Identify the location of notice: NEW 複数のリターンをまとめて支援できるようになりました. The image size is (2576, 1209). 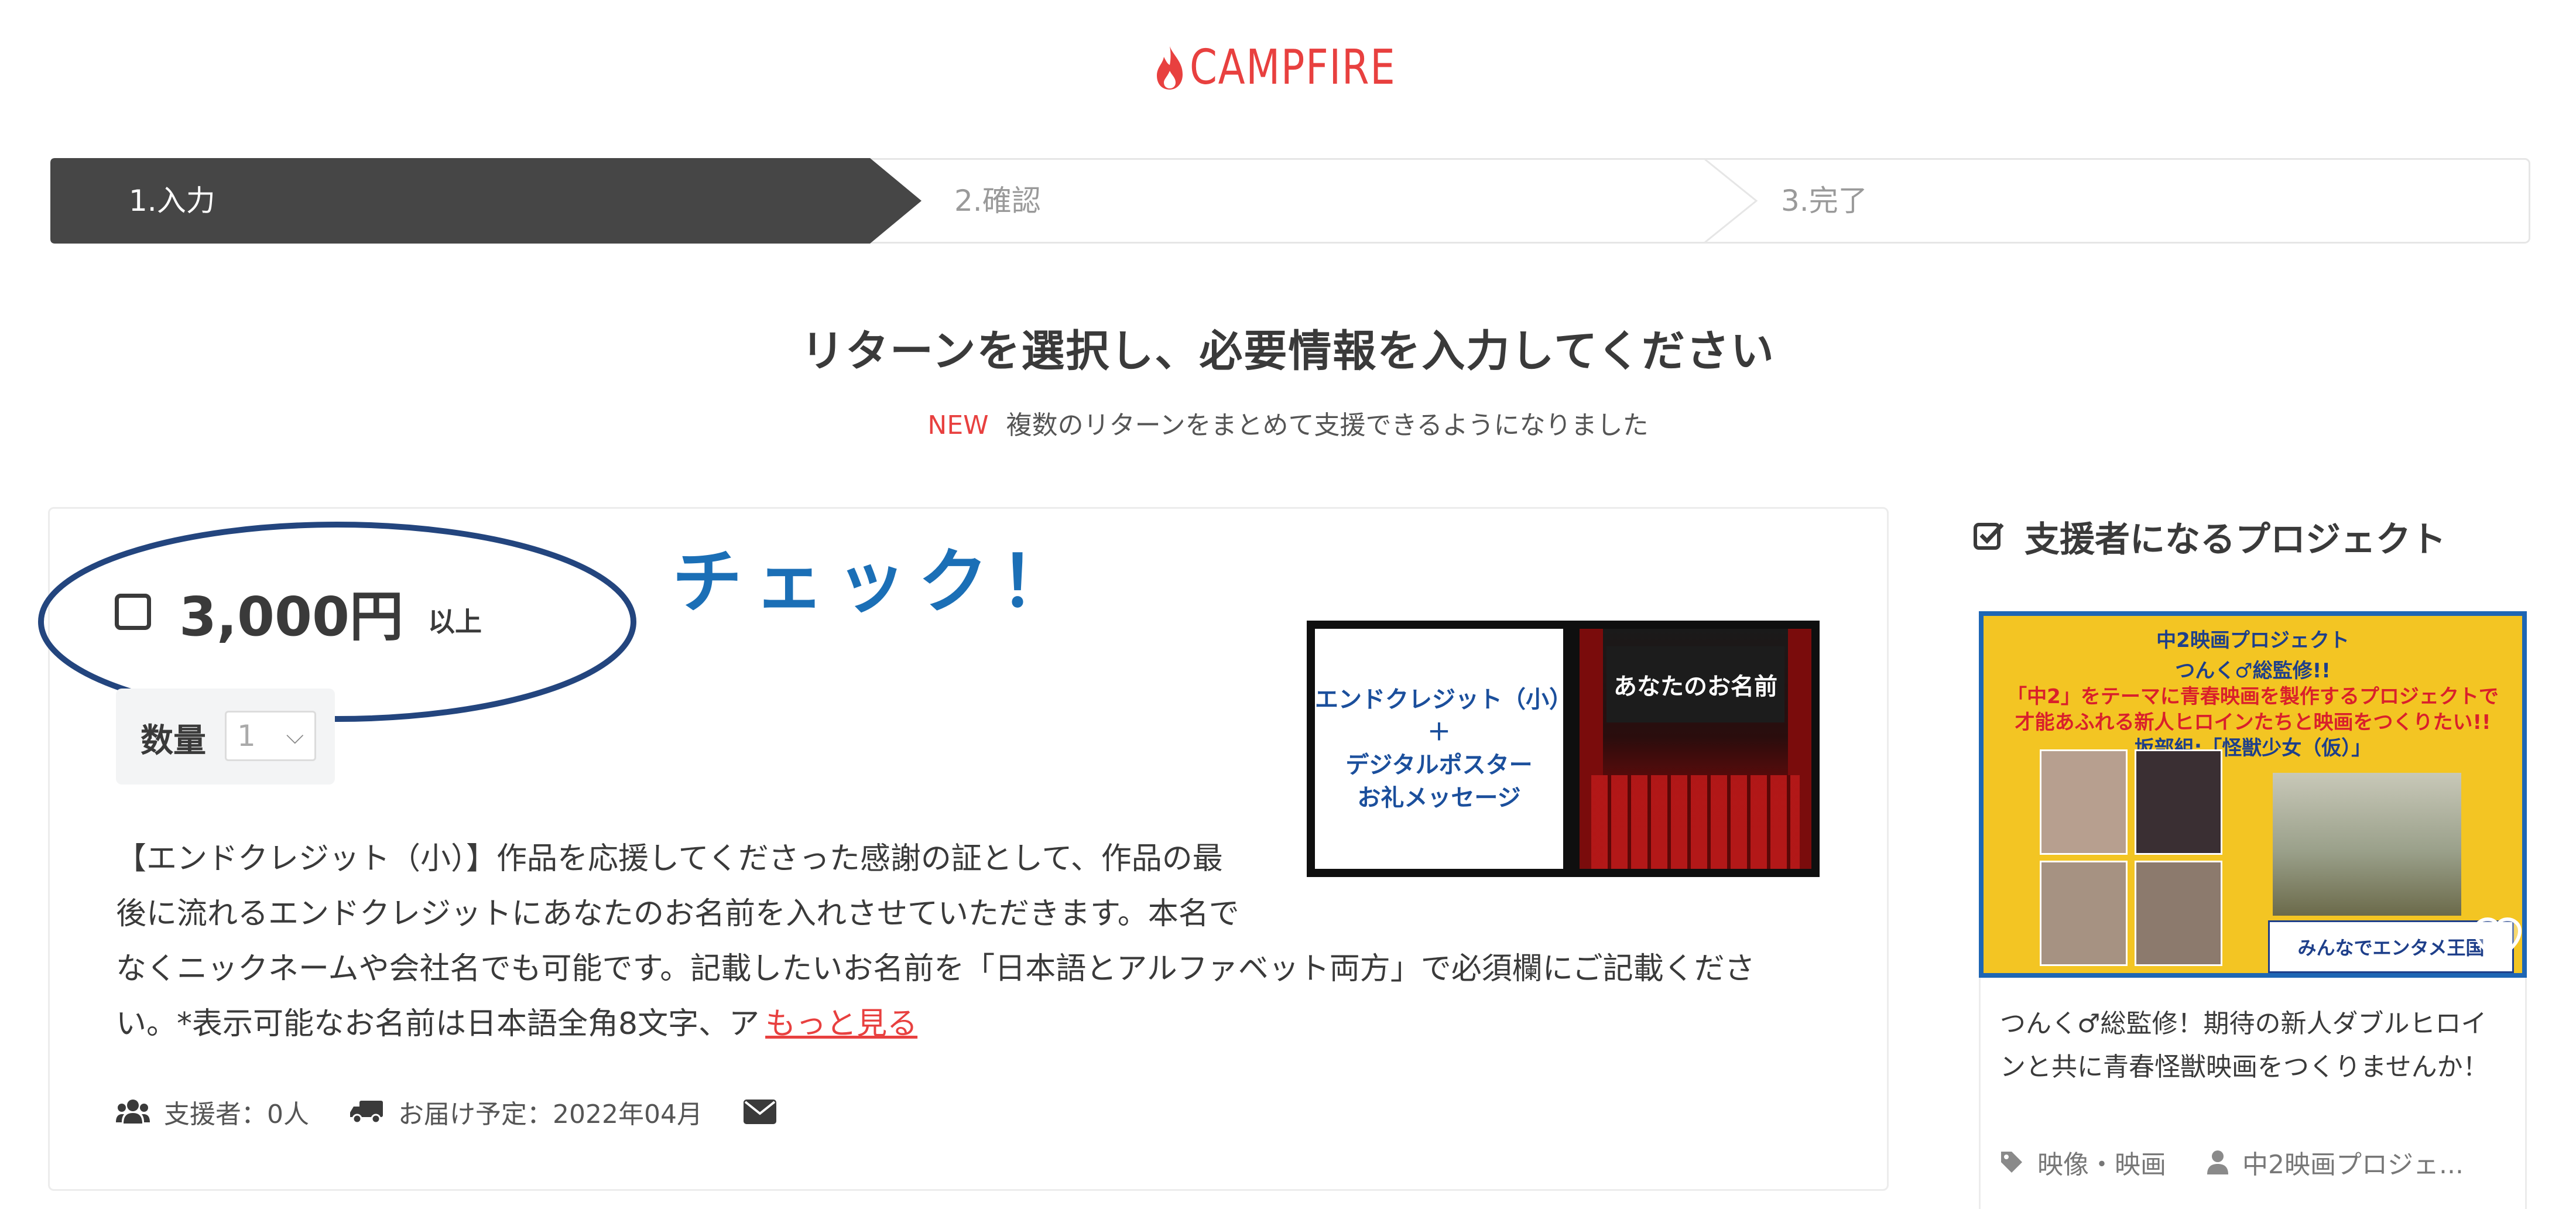
(1288, 422).